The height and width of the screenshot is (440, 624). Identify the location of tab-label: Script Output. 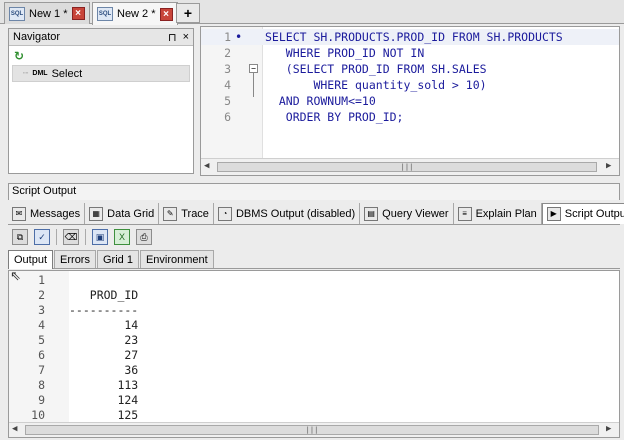
(594, 214).